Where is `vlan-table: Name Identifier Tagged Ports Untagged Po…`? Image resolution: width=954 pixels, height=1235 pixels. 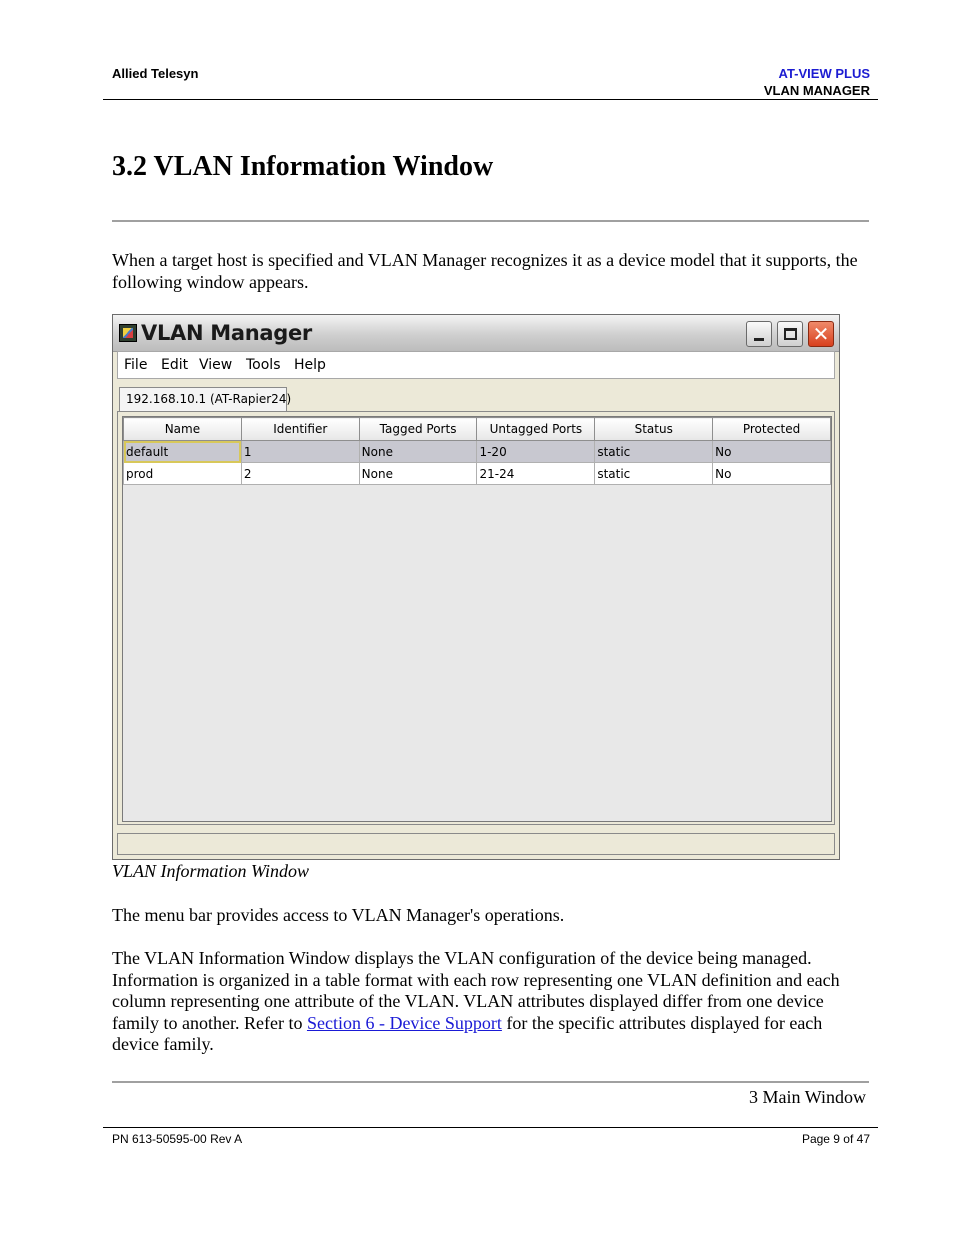
vlan-table: Name Identifier Tagged Ports Untagged Po… is located at coordinates (477, 451).